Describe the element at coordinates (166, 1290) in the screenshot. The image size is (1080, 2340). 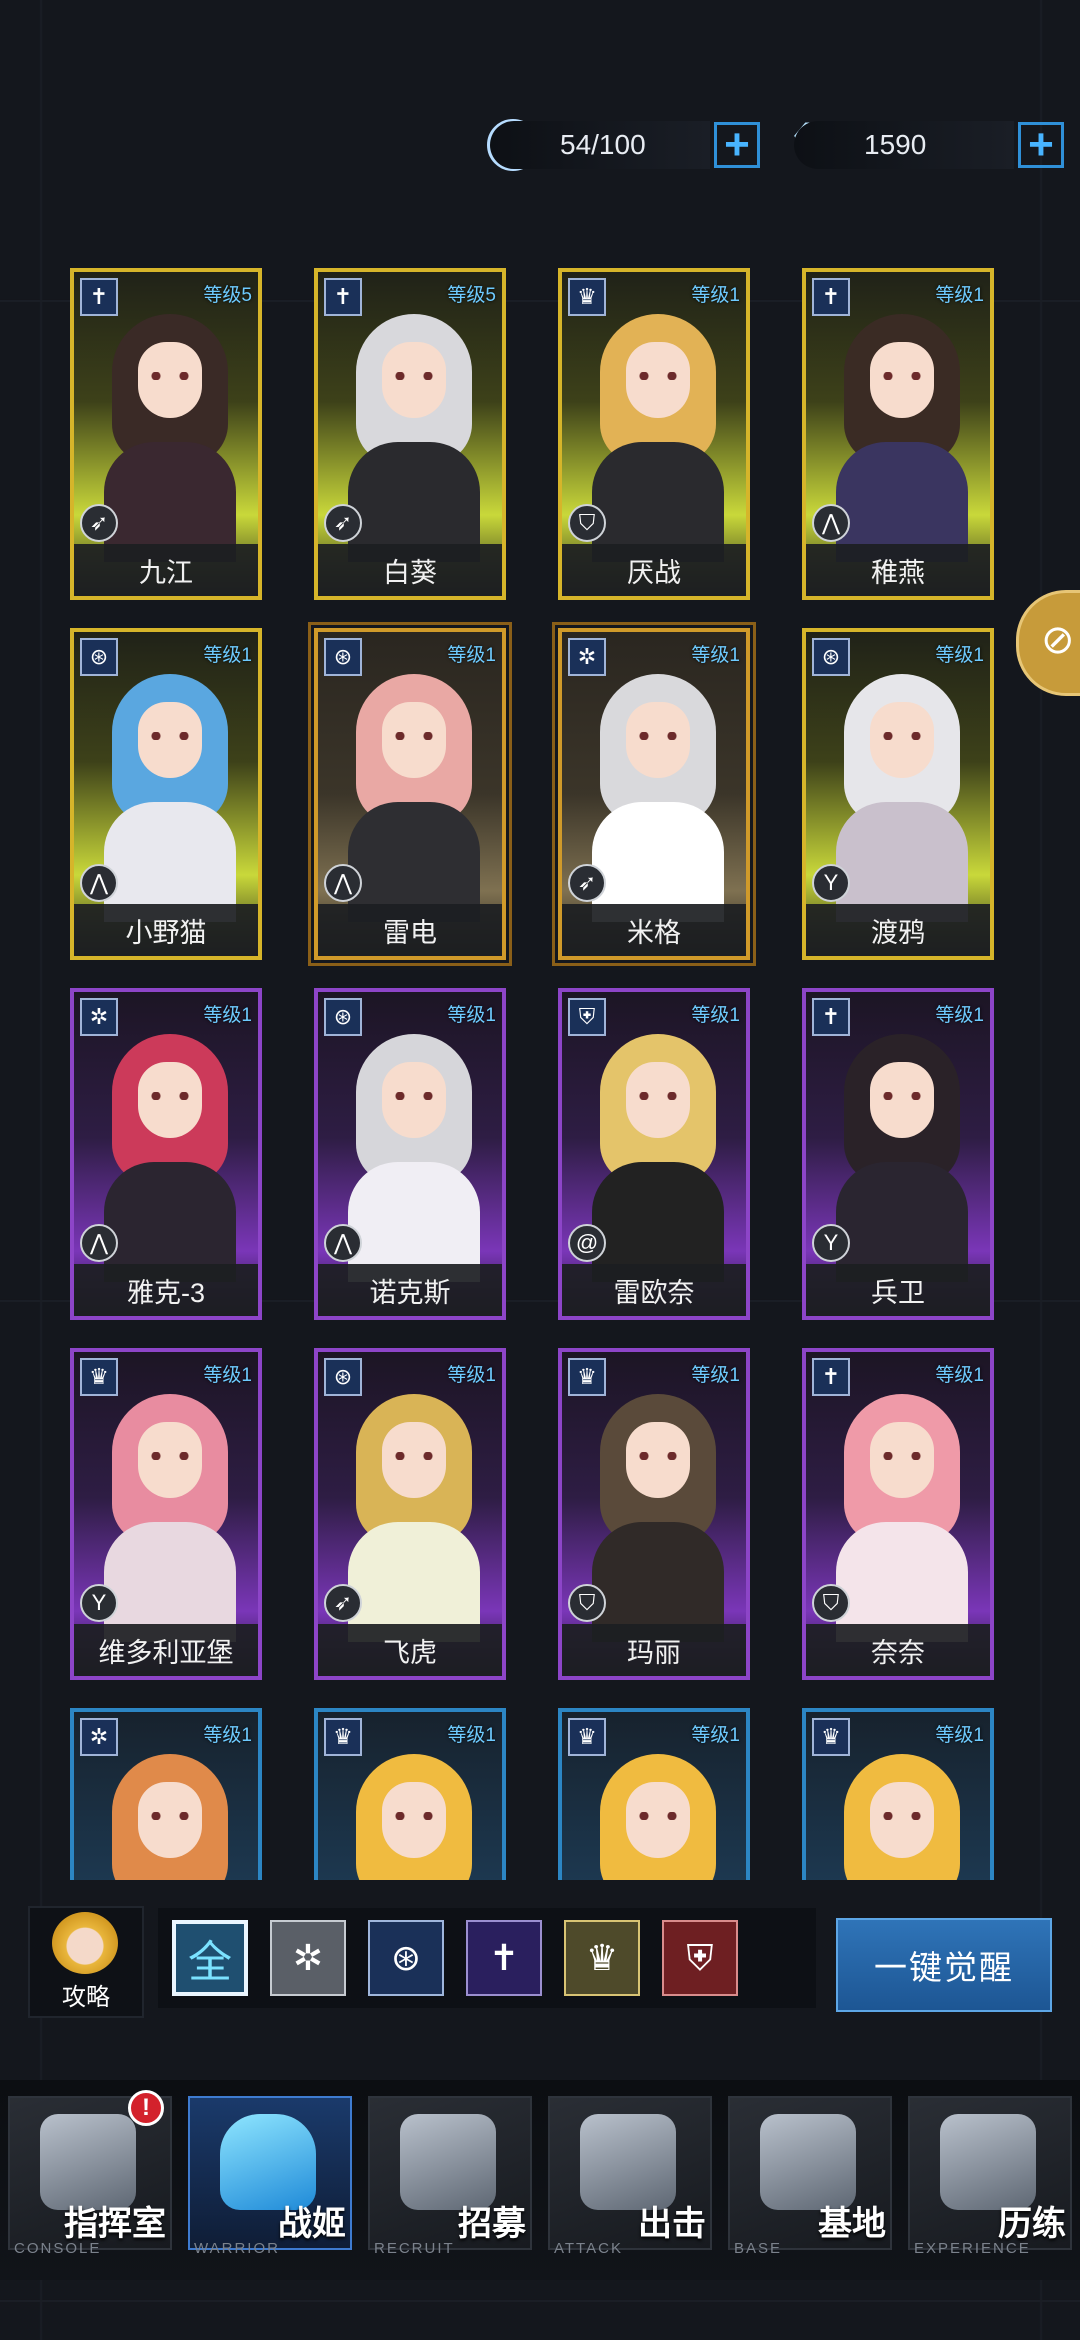
I see `card-name: 雅克-3` at that location.